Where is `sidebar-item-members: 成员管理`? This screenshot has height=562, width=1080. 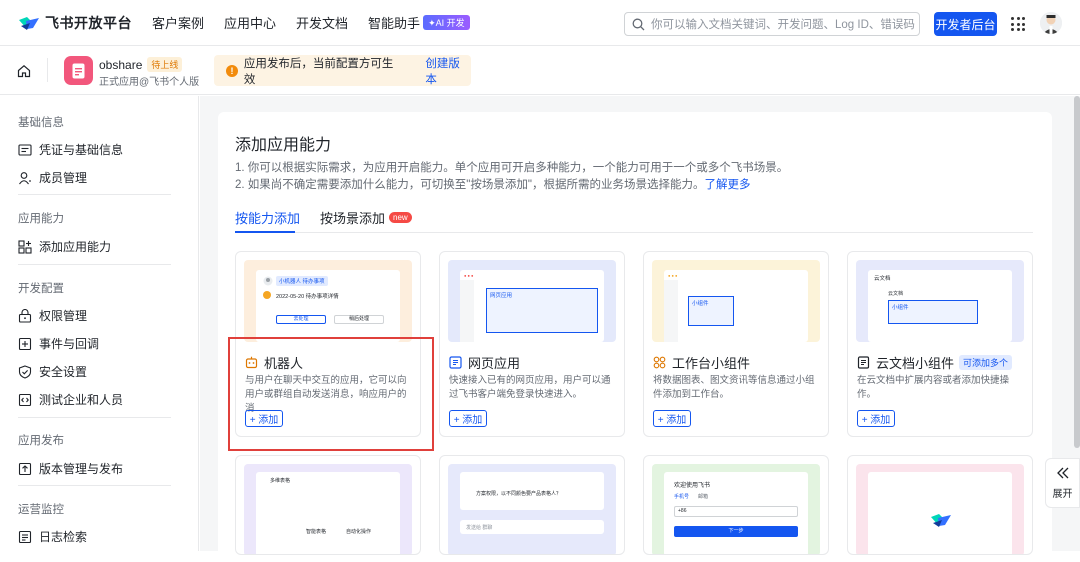 sidebar-item-members: 成员管理 is located at coordinates (52, 177).